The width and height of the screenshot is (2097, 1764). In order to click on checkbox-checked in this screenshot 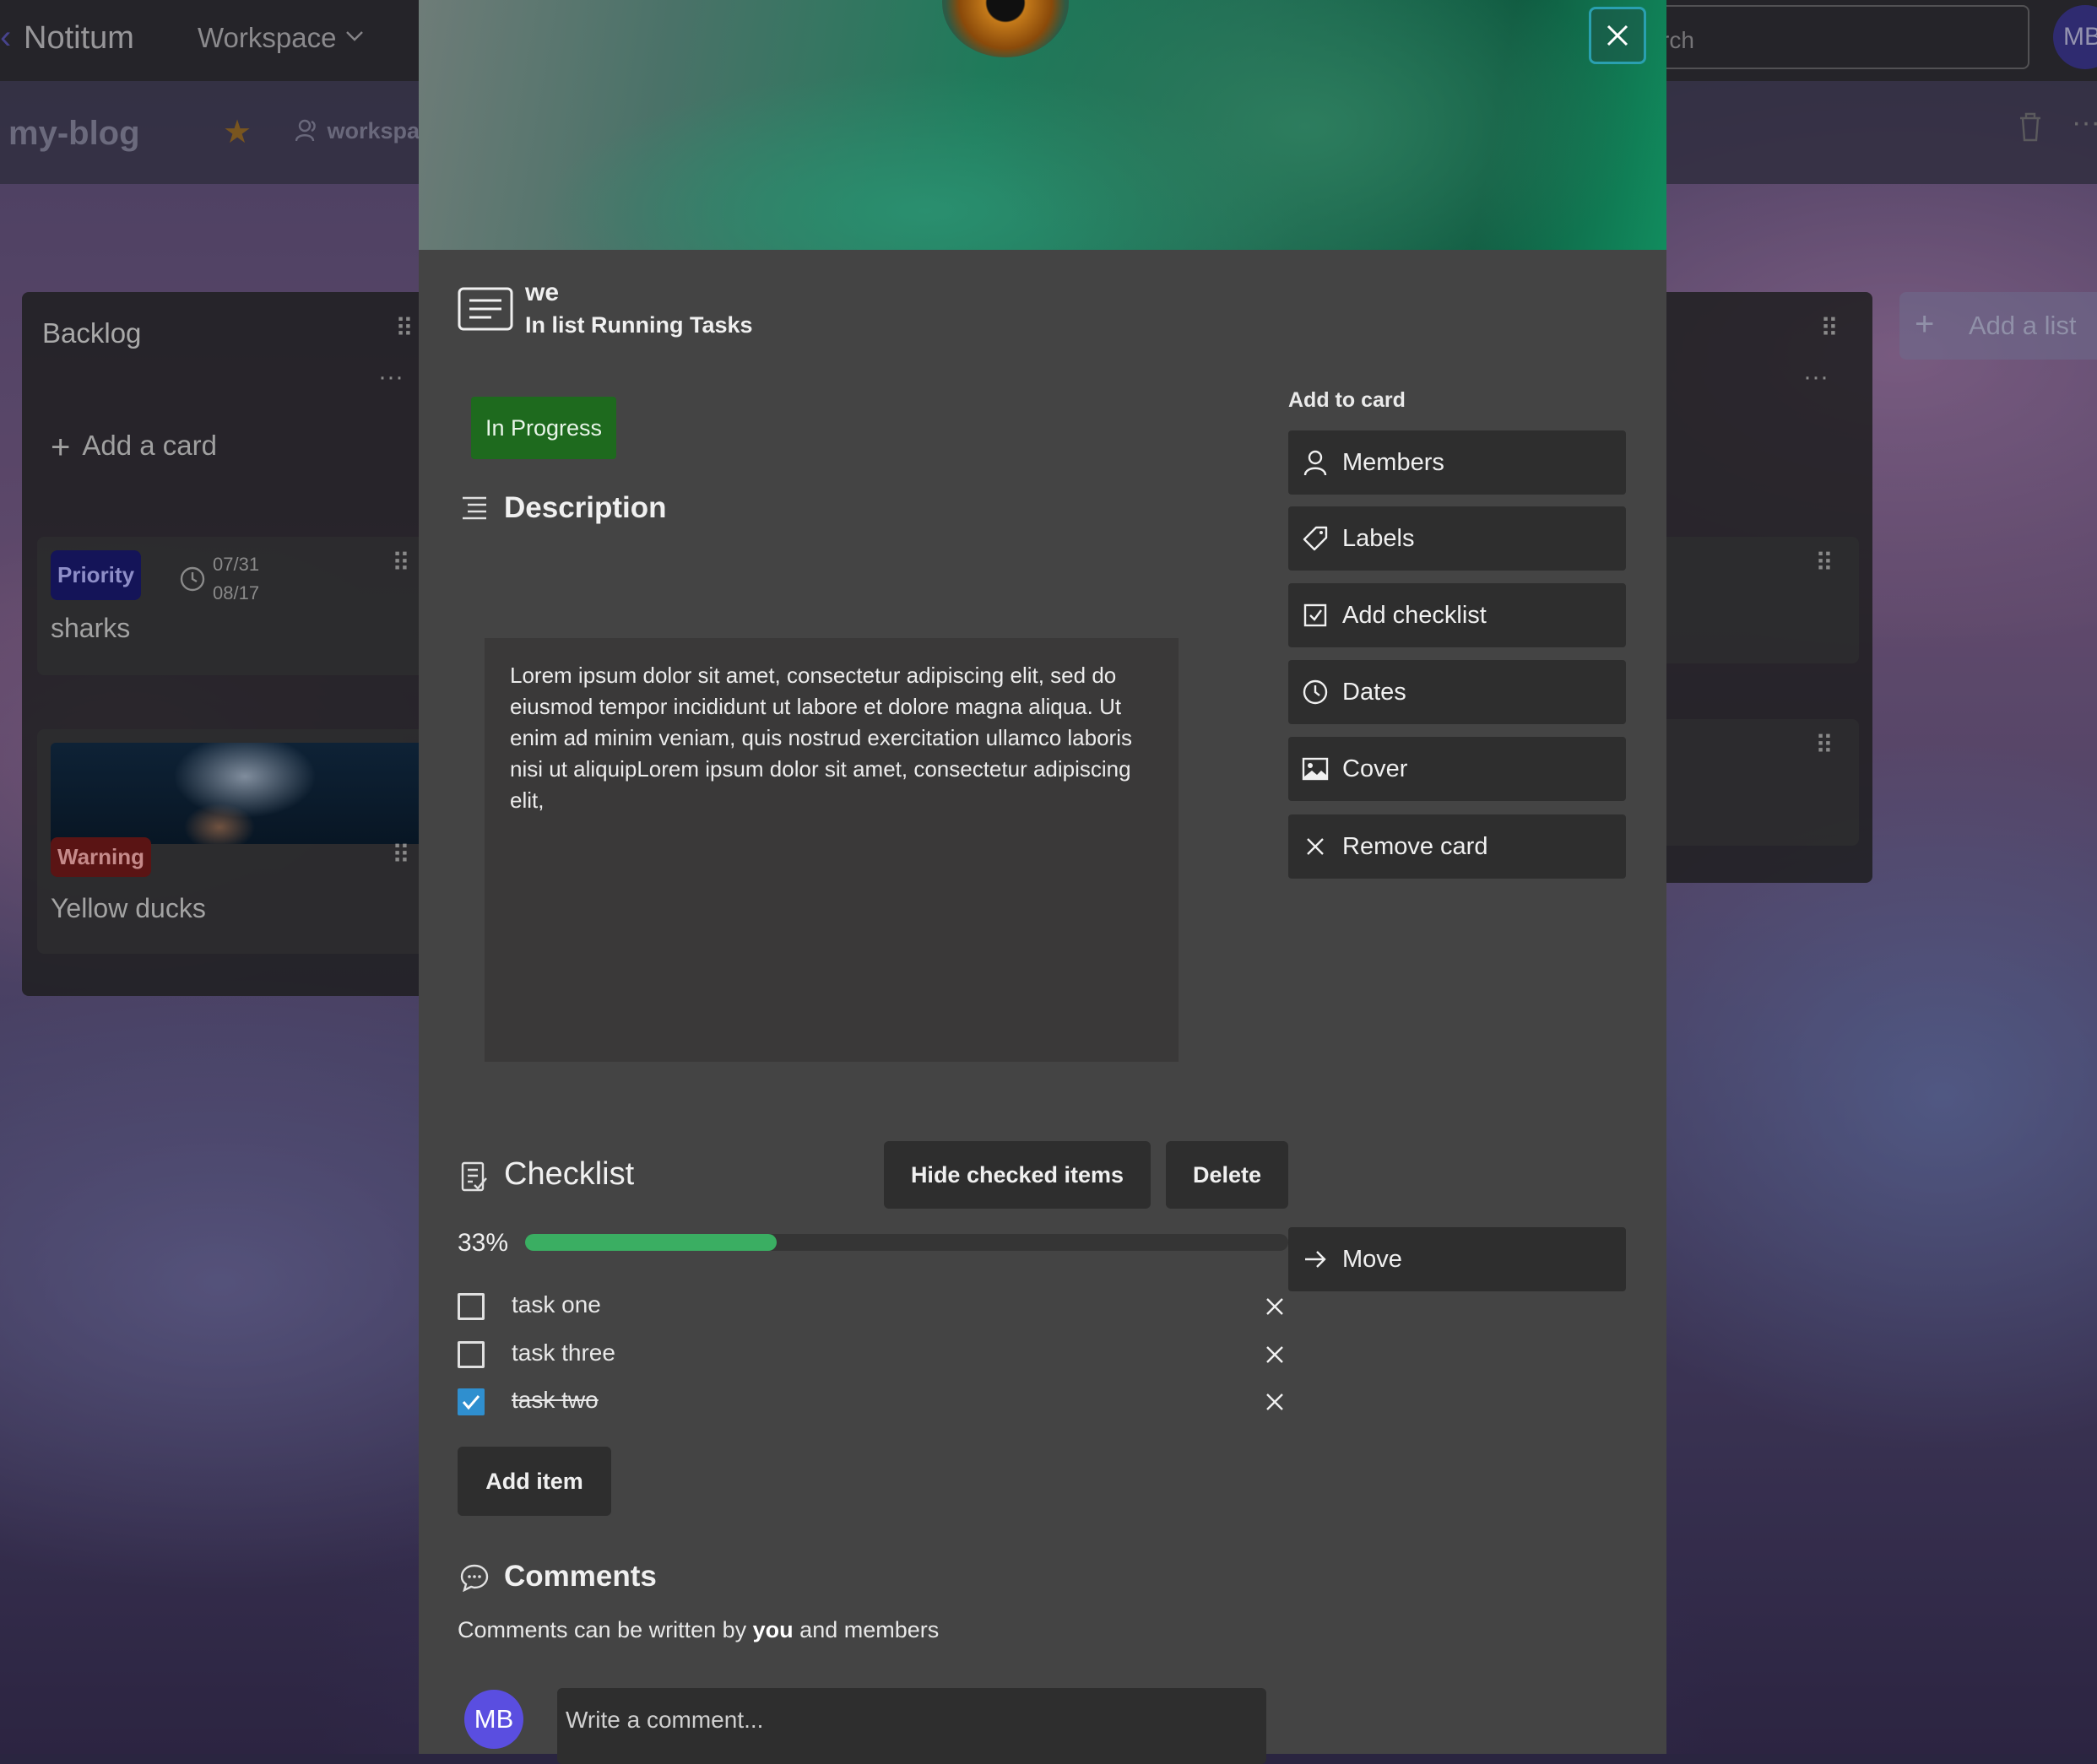, I will do `click(471, 1401)`.